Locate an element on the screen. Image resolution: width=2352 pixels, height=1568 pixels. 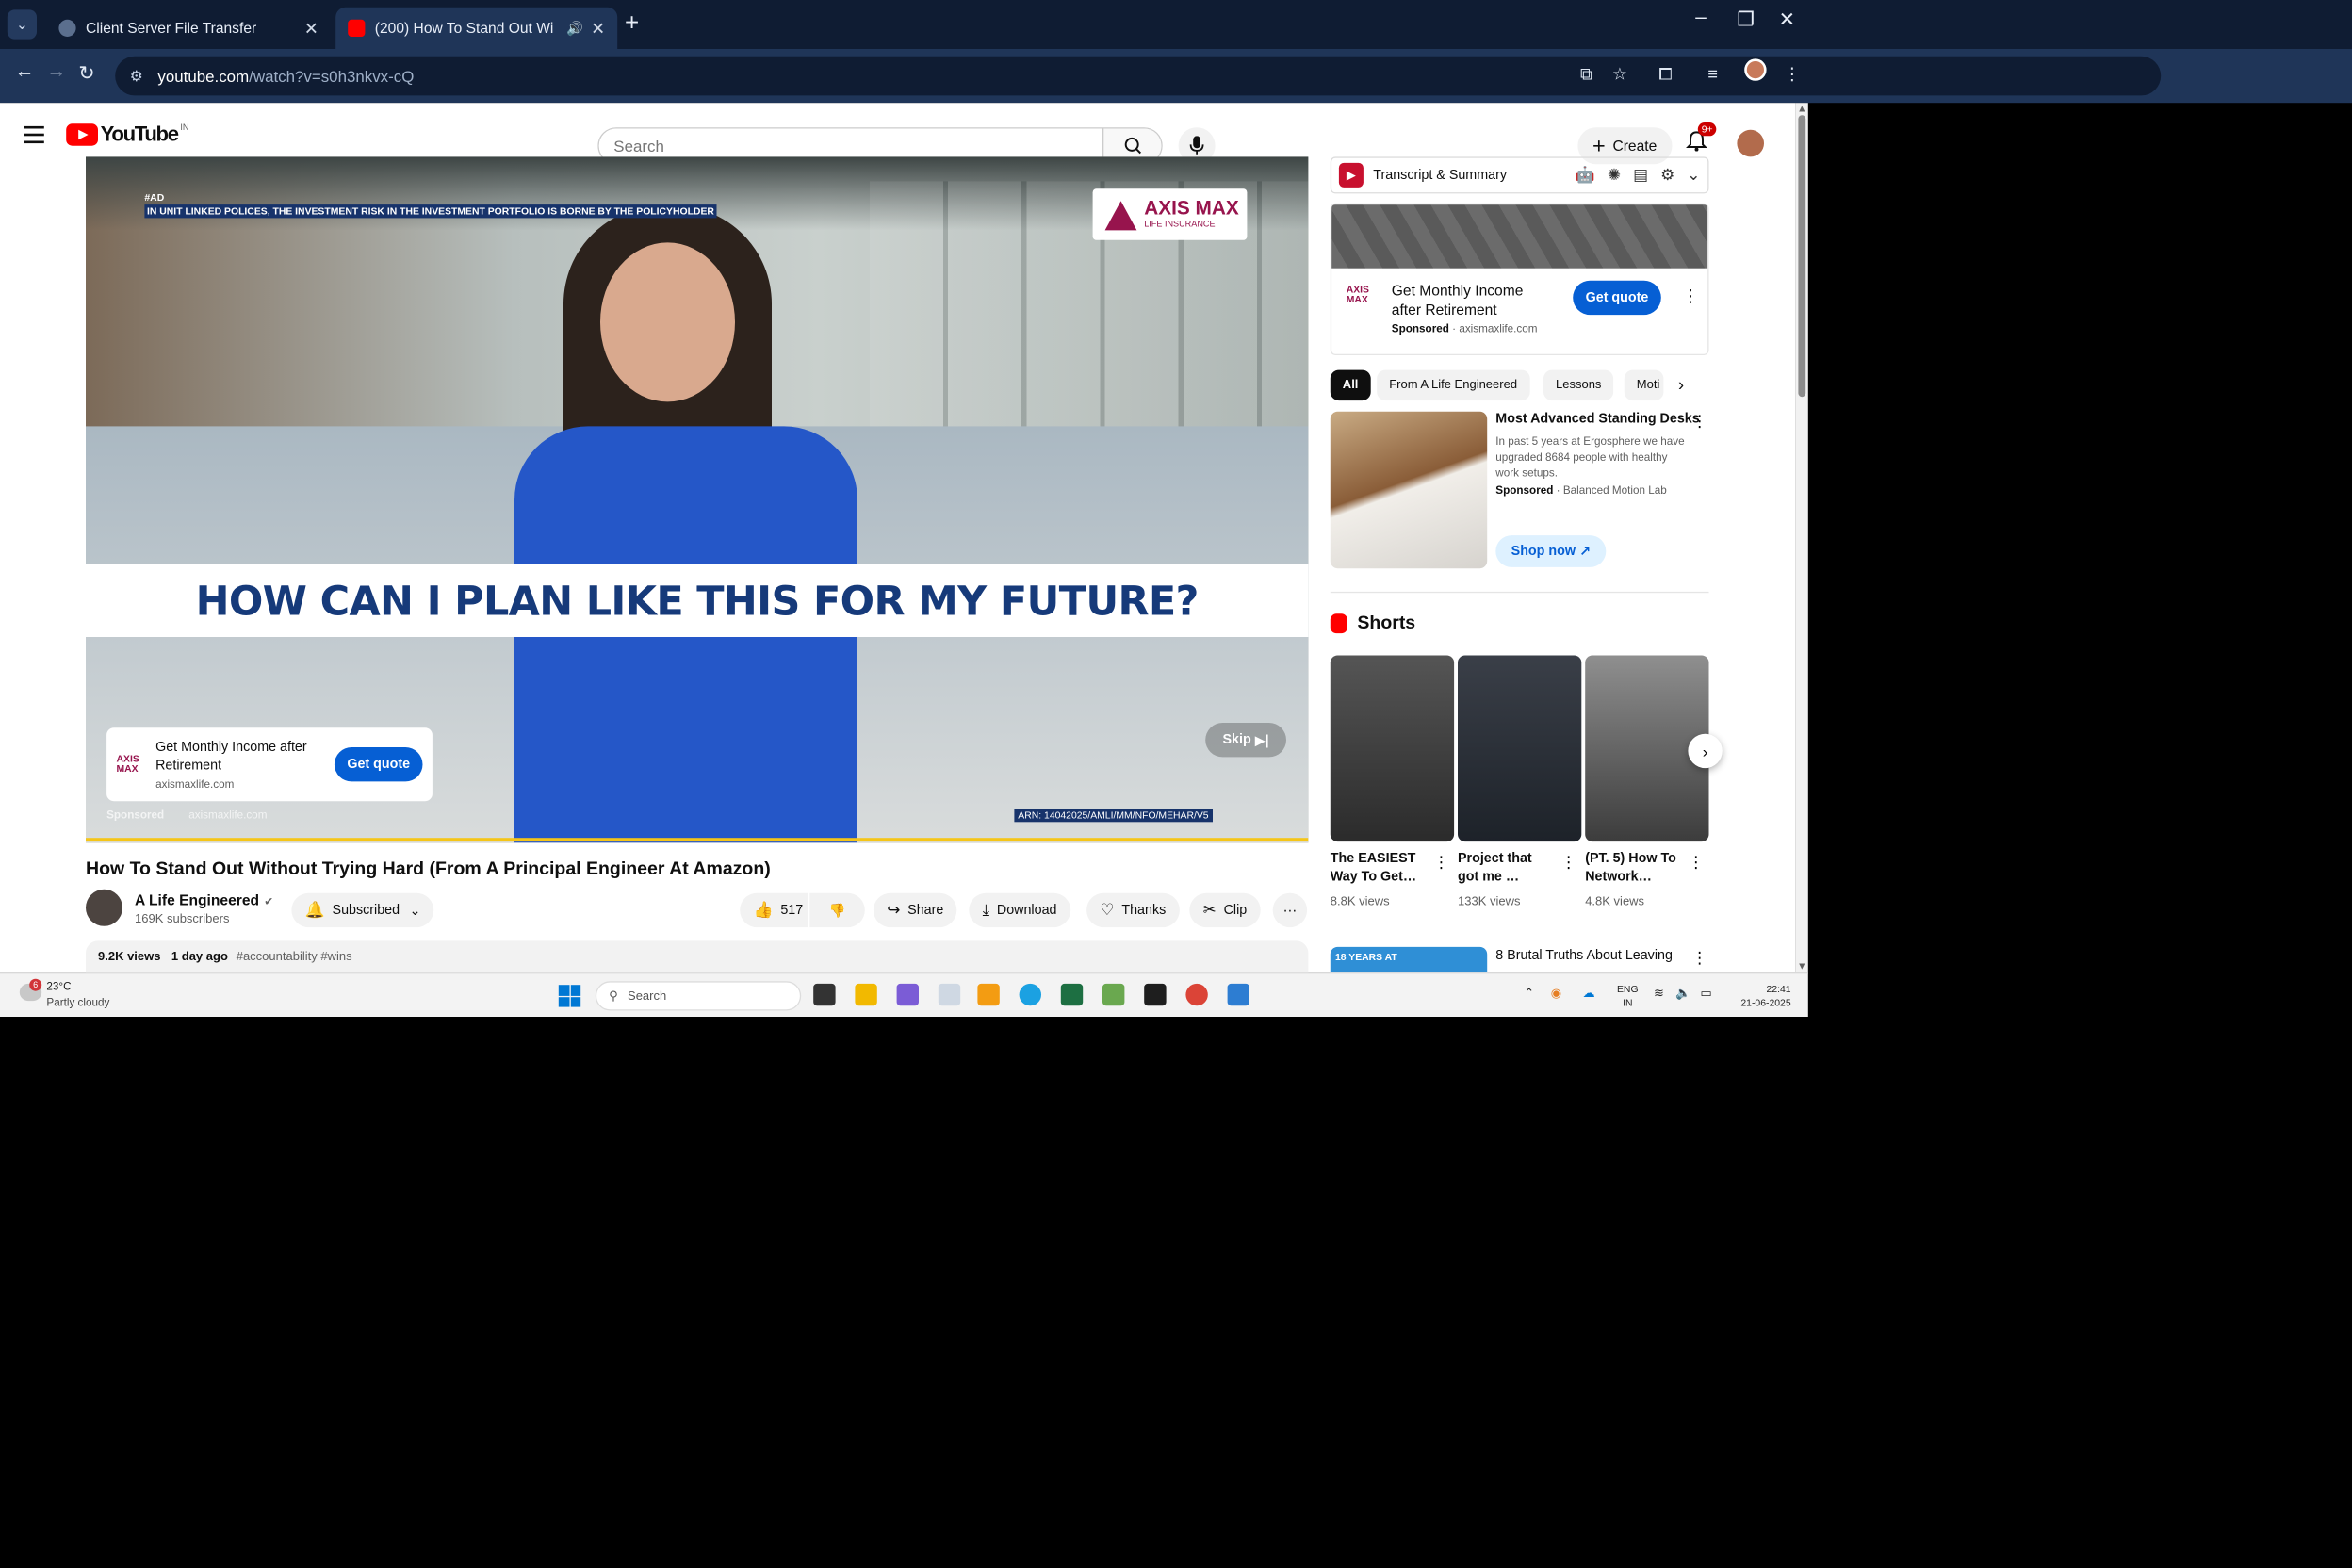
scrollbar-thumb is located at coordinates (1802, 256).